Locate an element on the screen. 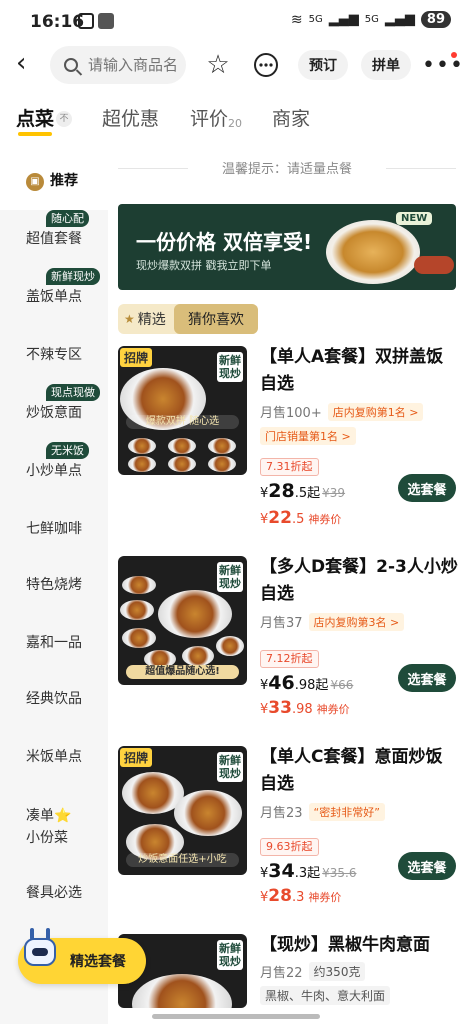 The height and width of the screenshot is (1024, 473). filter-guess: 猜你喜欢 is located at coordinates (216, 319).